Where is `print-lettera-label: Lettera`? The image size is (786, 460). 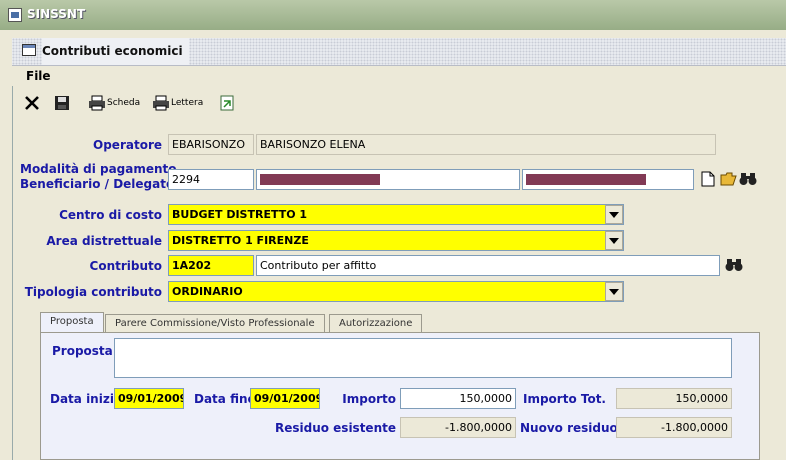 print-lettera-label: Lettera is located at coordinates (187, 103).